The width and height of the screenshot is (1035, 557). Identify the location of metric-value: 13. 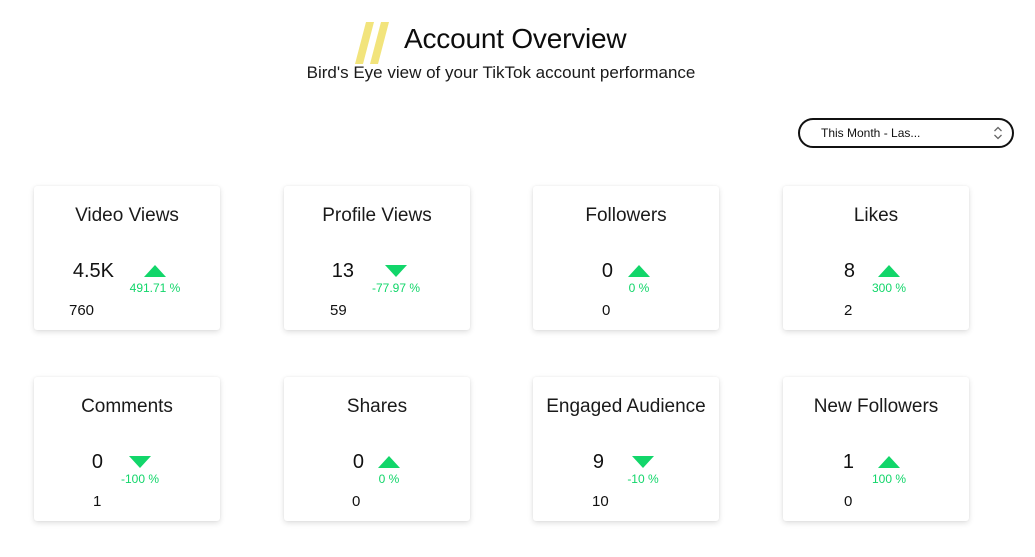
(342, 271).